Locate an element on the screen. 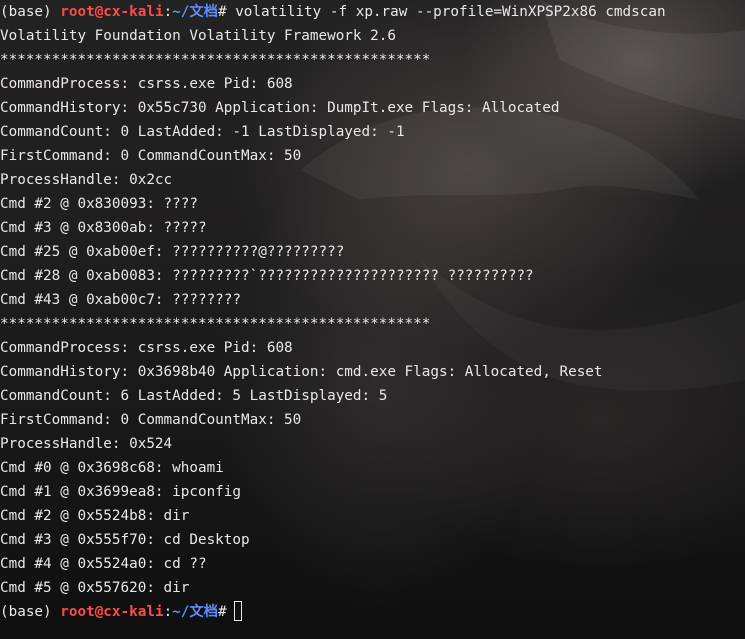 The image size is (745, 639). output-line: Cmd #25 @ 0xab00ef: ??????????@????????? is located at coordinates (172, 252).